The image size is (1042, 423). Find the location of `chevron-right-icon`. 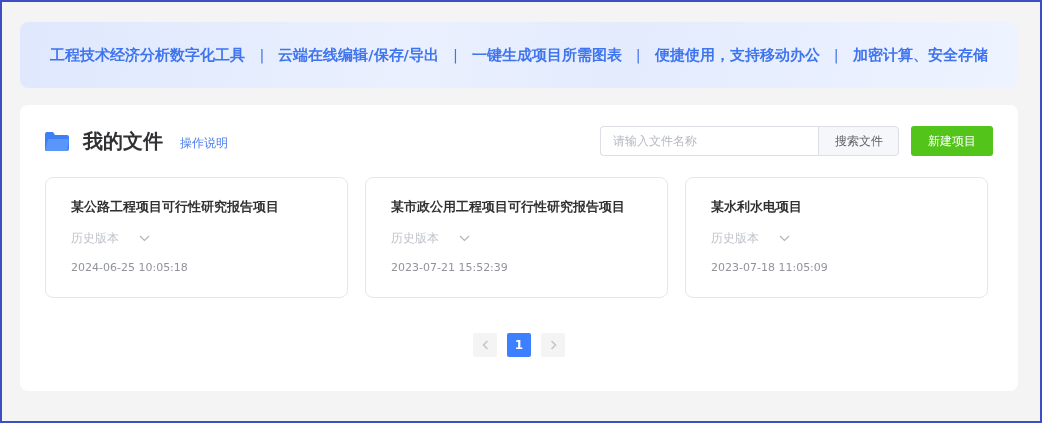

chevron-right-icon is located at coordinates (553, 345).